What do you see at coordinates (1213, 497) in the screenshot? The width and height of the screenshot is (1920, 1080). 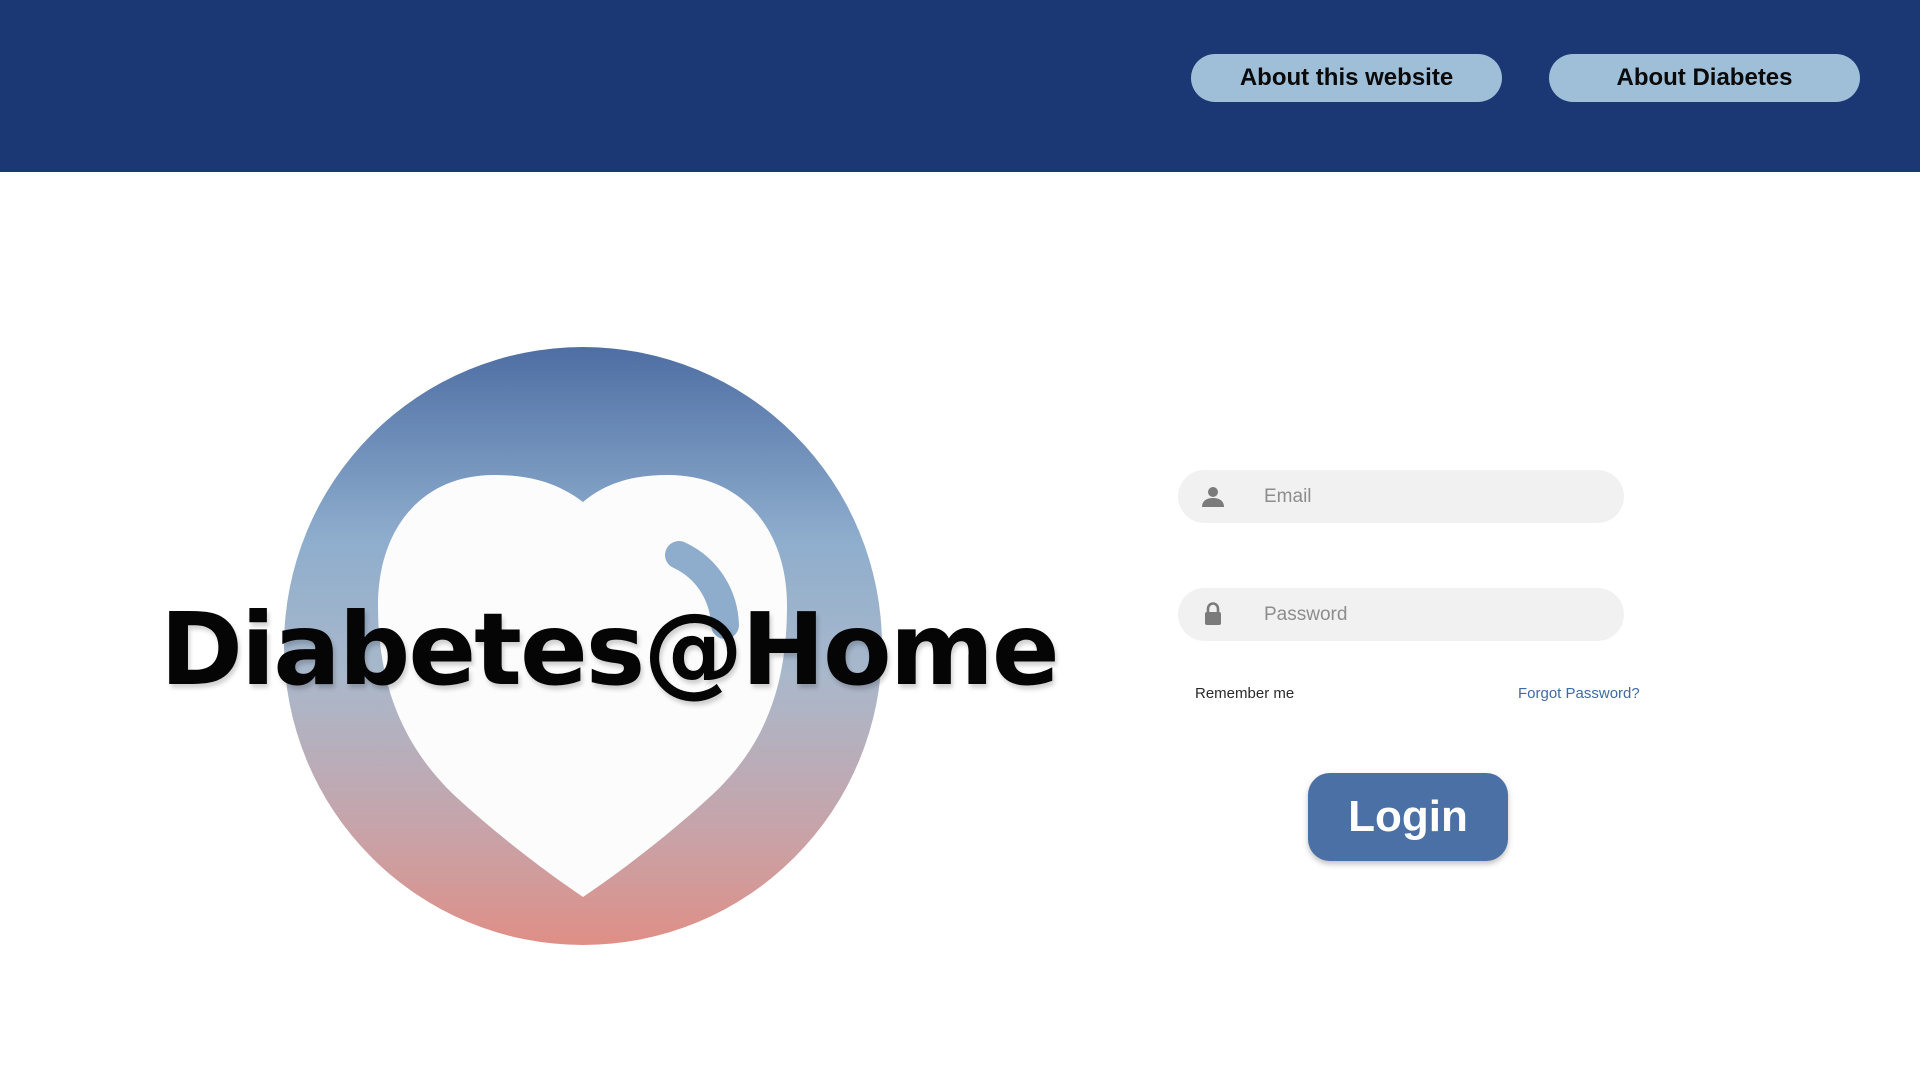 I see `user-icon` at bounding box center [1213, 497].